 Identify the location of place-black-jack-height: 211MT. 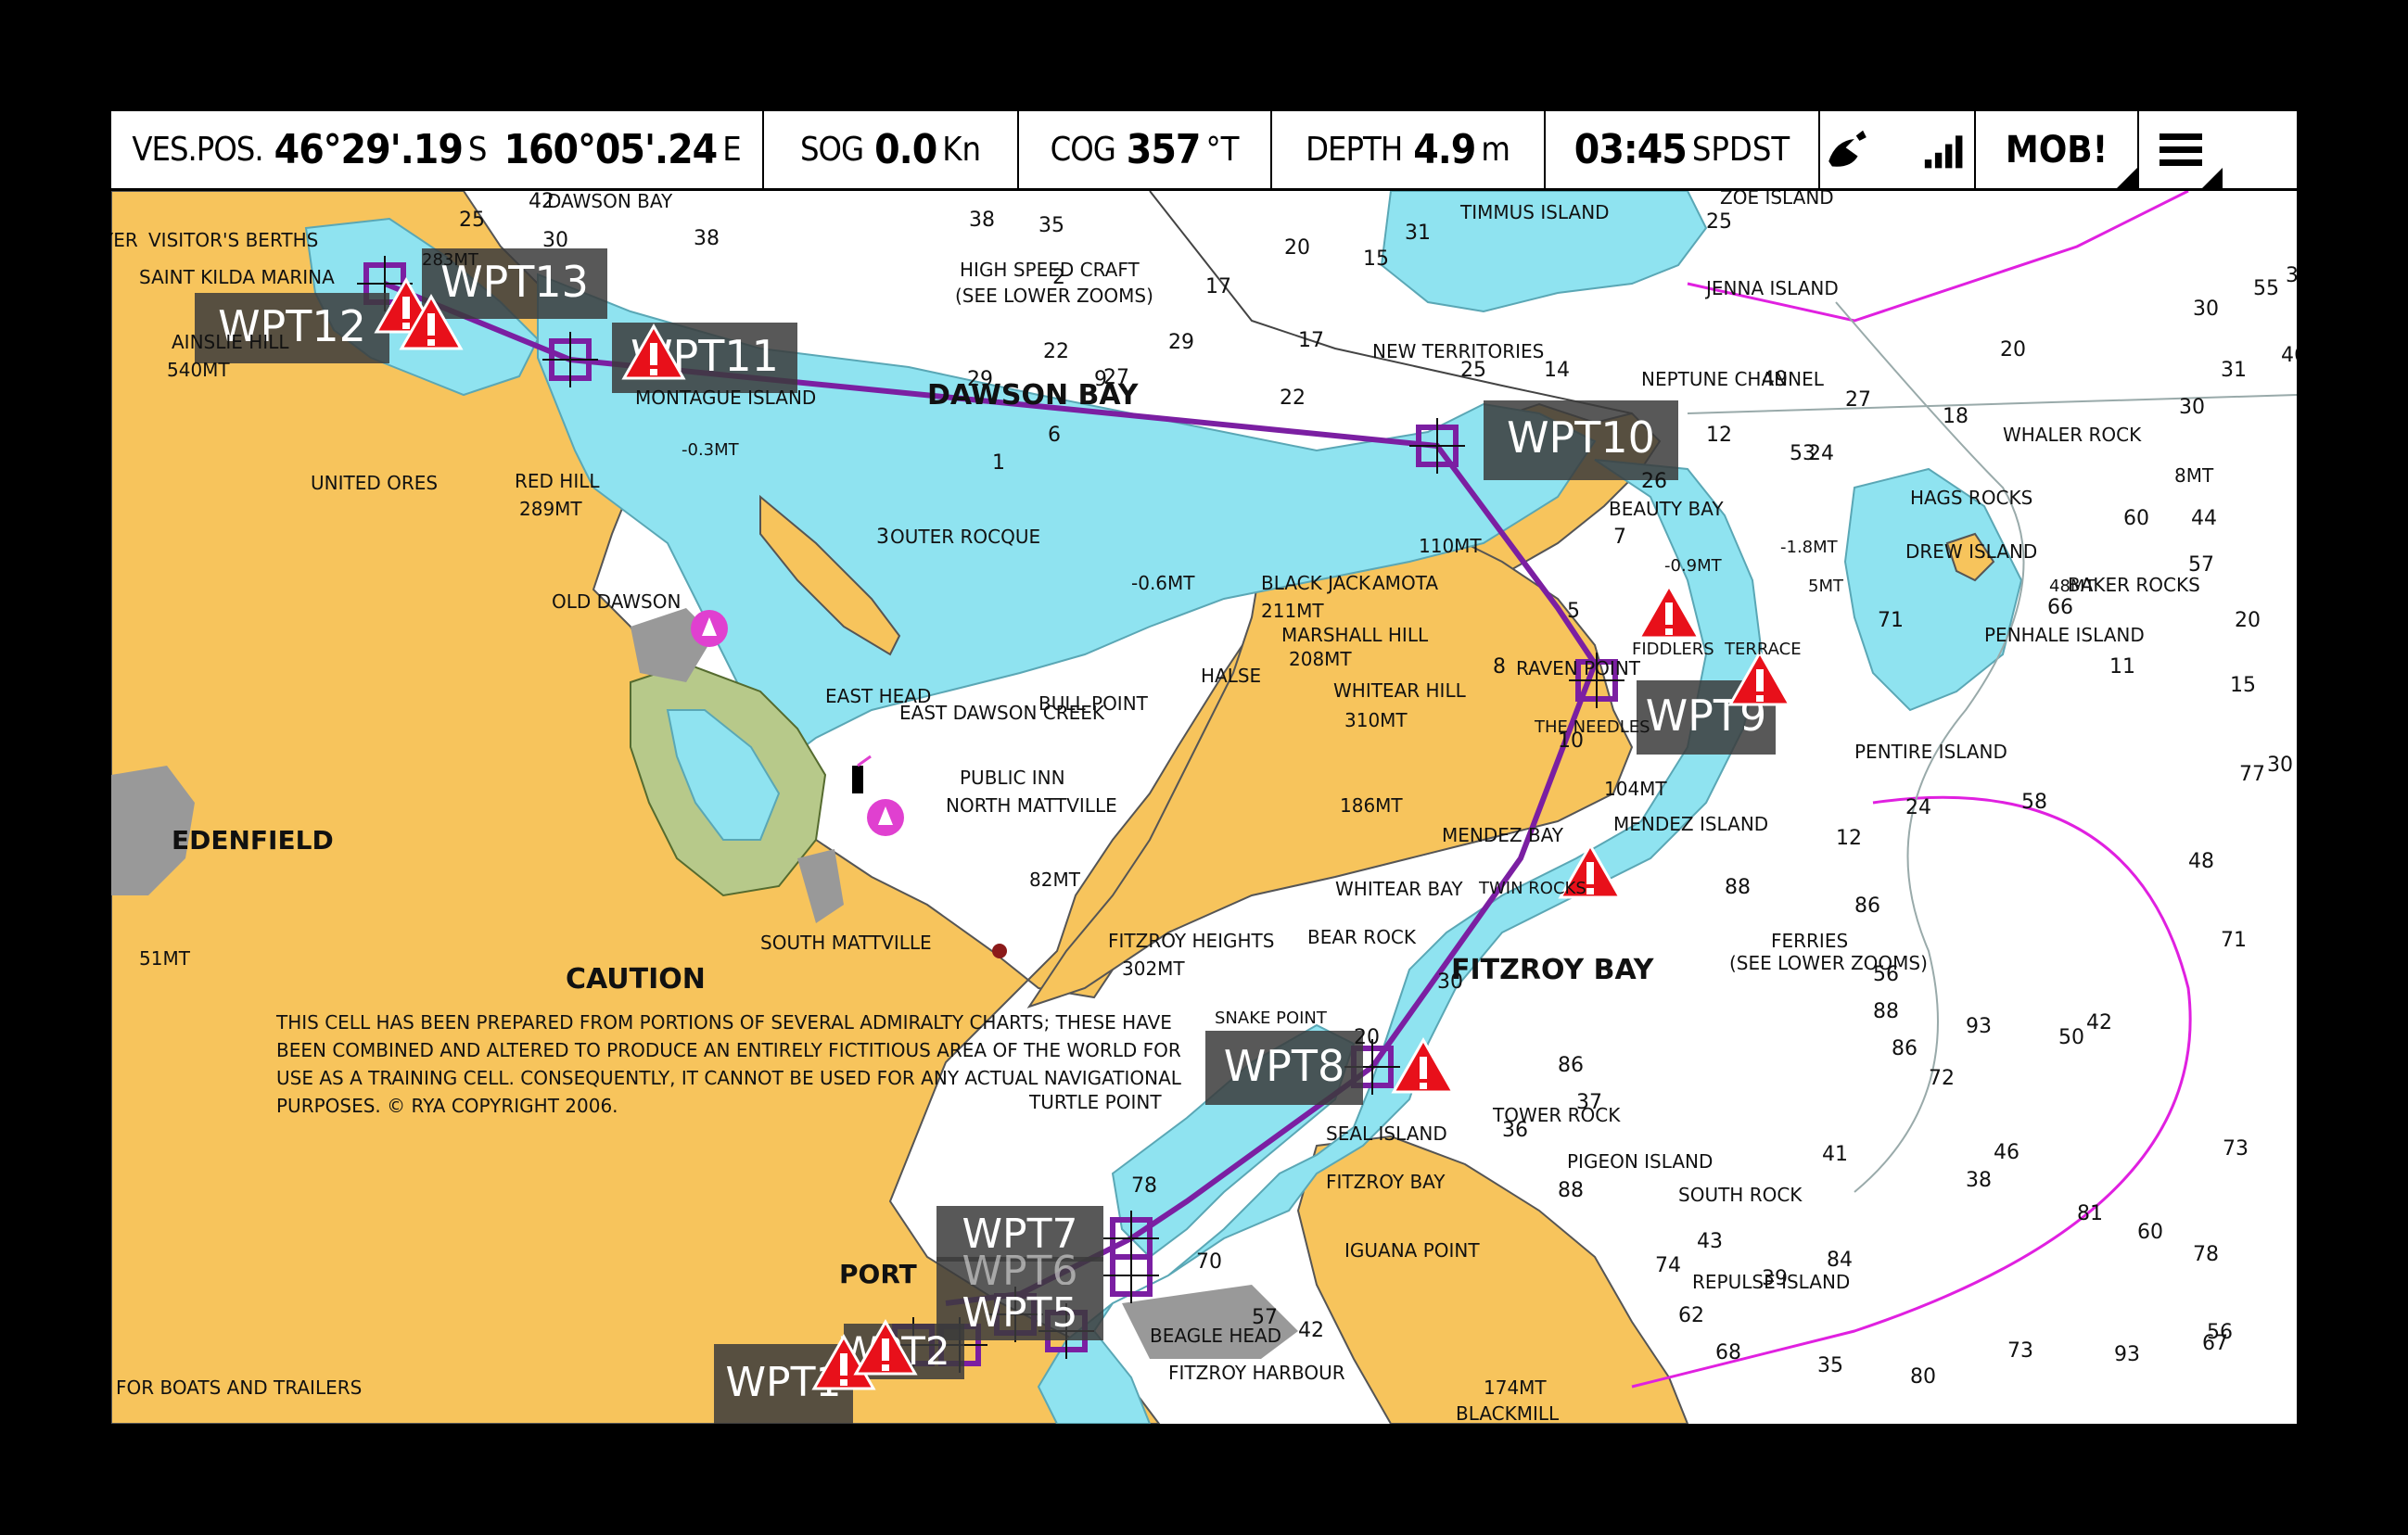
(1292, 611).